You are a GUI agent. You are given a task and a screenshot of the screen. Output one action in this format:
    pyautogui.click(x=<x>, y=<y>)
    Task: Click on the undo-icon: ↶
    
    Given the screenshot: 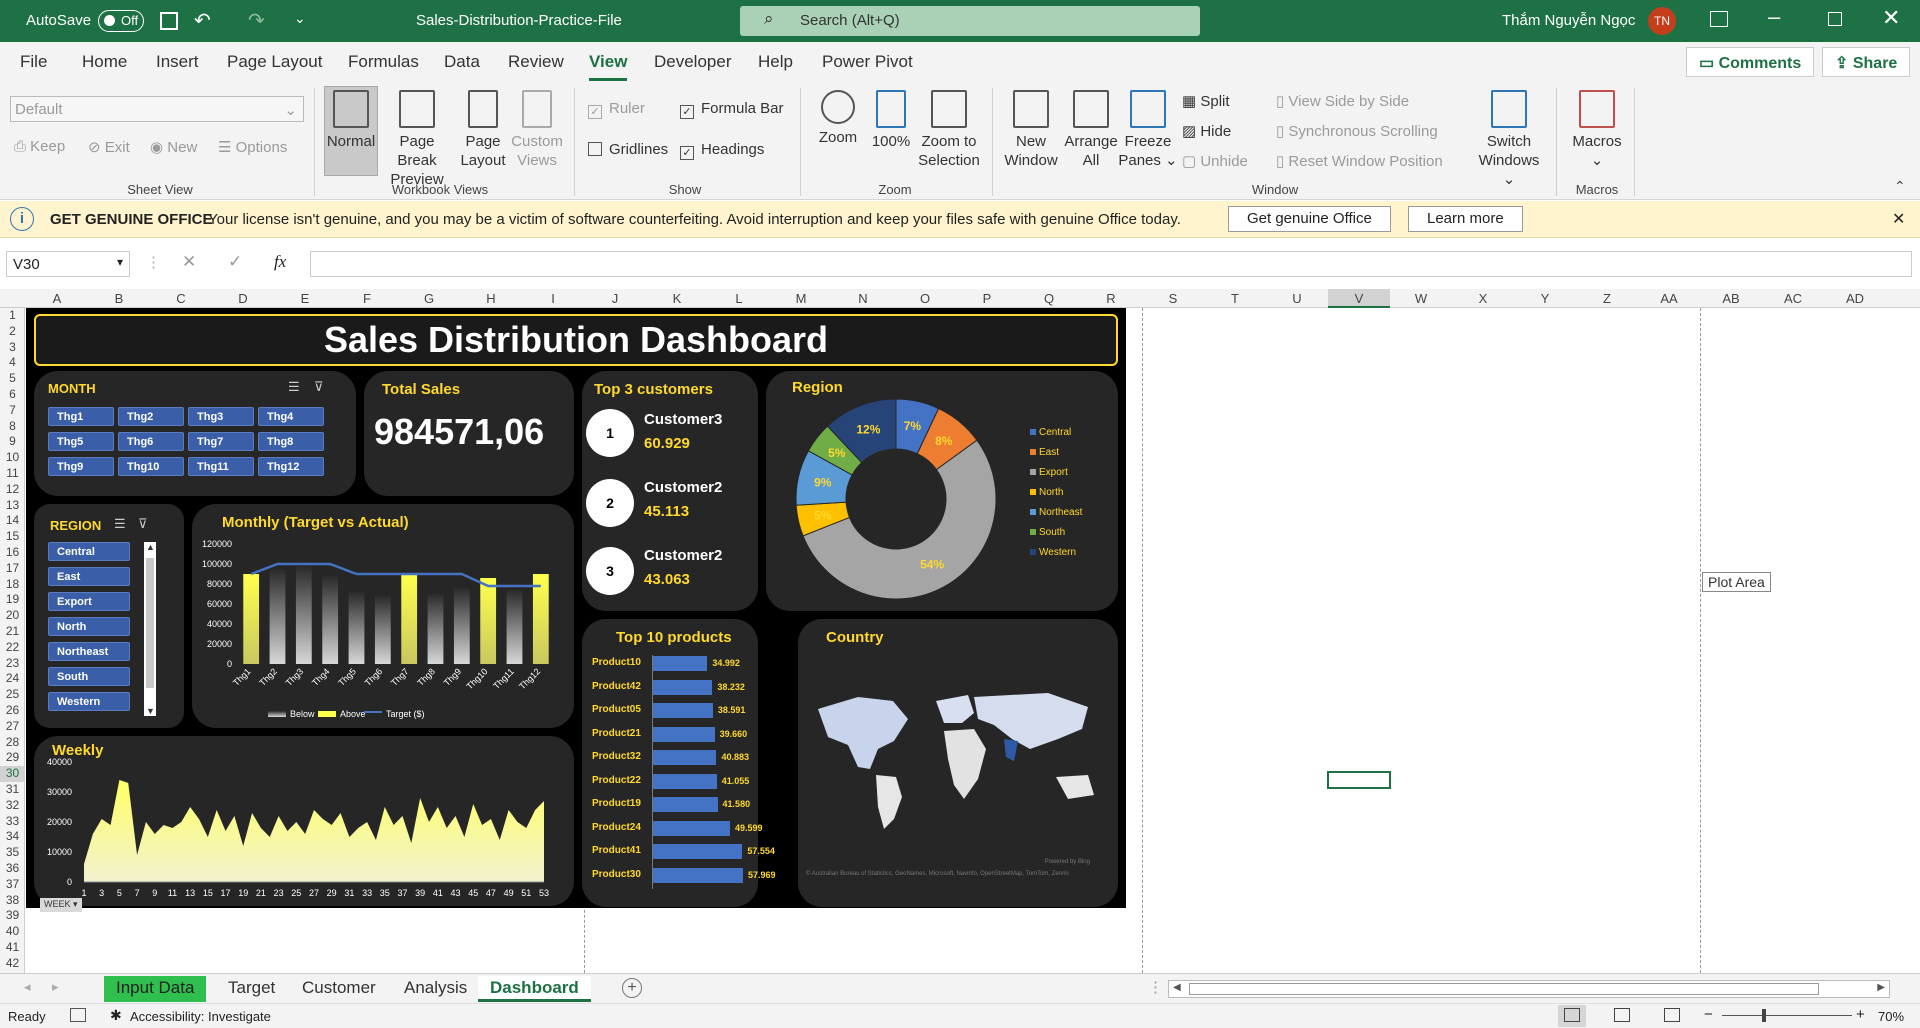 What is the action you would take?
    pyautogui.click(x=202, y=20)
    